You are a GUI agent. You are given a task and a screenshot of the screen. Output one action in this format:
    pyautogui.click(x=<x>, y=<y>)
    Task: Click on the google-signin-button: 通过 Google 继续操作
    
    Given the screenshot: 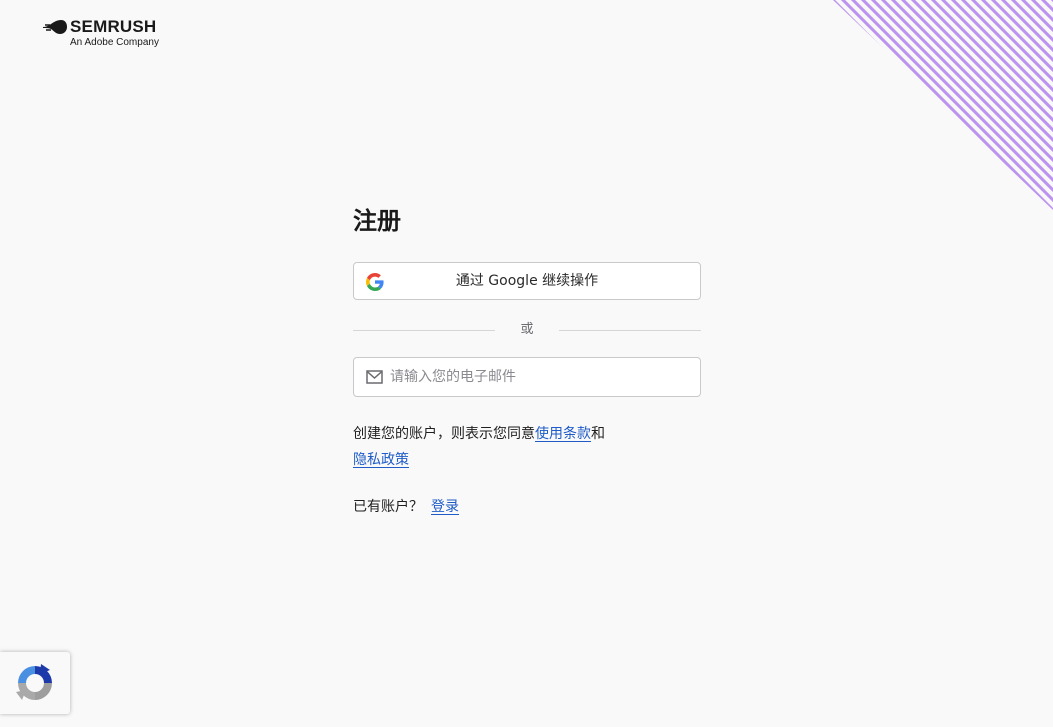 What is the action you would take?
    pyautogui.click(x=527, y=281)
    